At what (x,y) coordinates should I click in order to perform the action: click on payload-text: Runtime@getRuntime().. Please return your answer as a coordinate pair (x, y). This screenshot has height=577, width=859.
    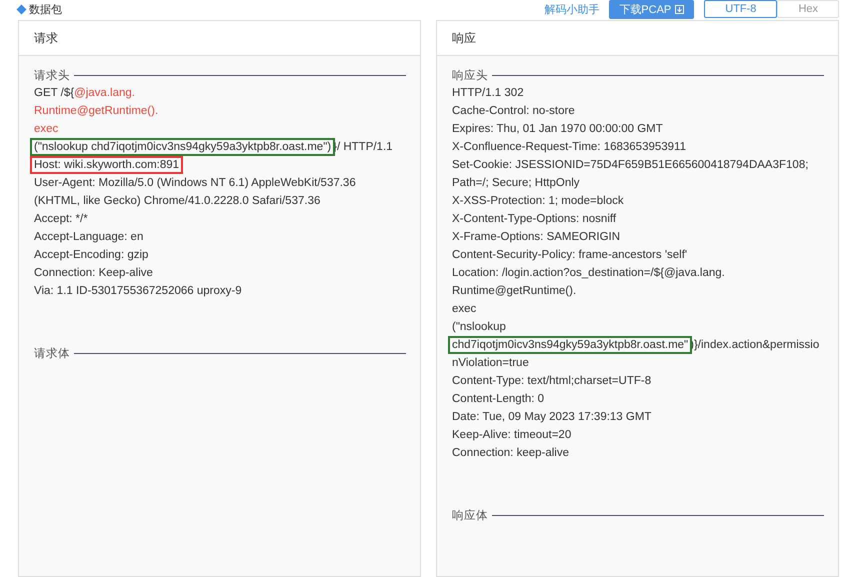
    Looking at the image, I should click on (96, 111).